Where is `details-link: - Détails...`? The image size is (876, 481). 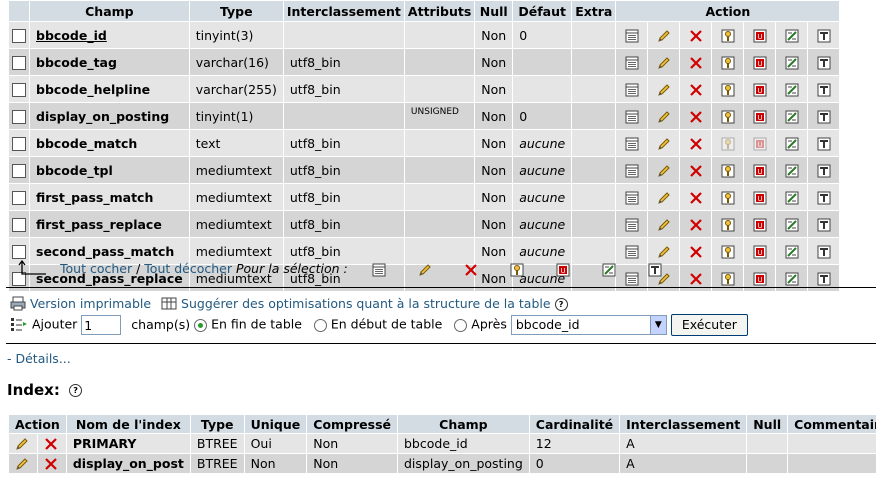
details-link: - Détails... is located at coordinates (39, 358).